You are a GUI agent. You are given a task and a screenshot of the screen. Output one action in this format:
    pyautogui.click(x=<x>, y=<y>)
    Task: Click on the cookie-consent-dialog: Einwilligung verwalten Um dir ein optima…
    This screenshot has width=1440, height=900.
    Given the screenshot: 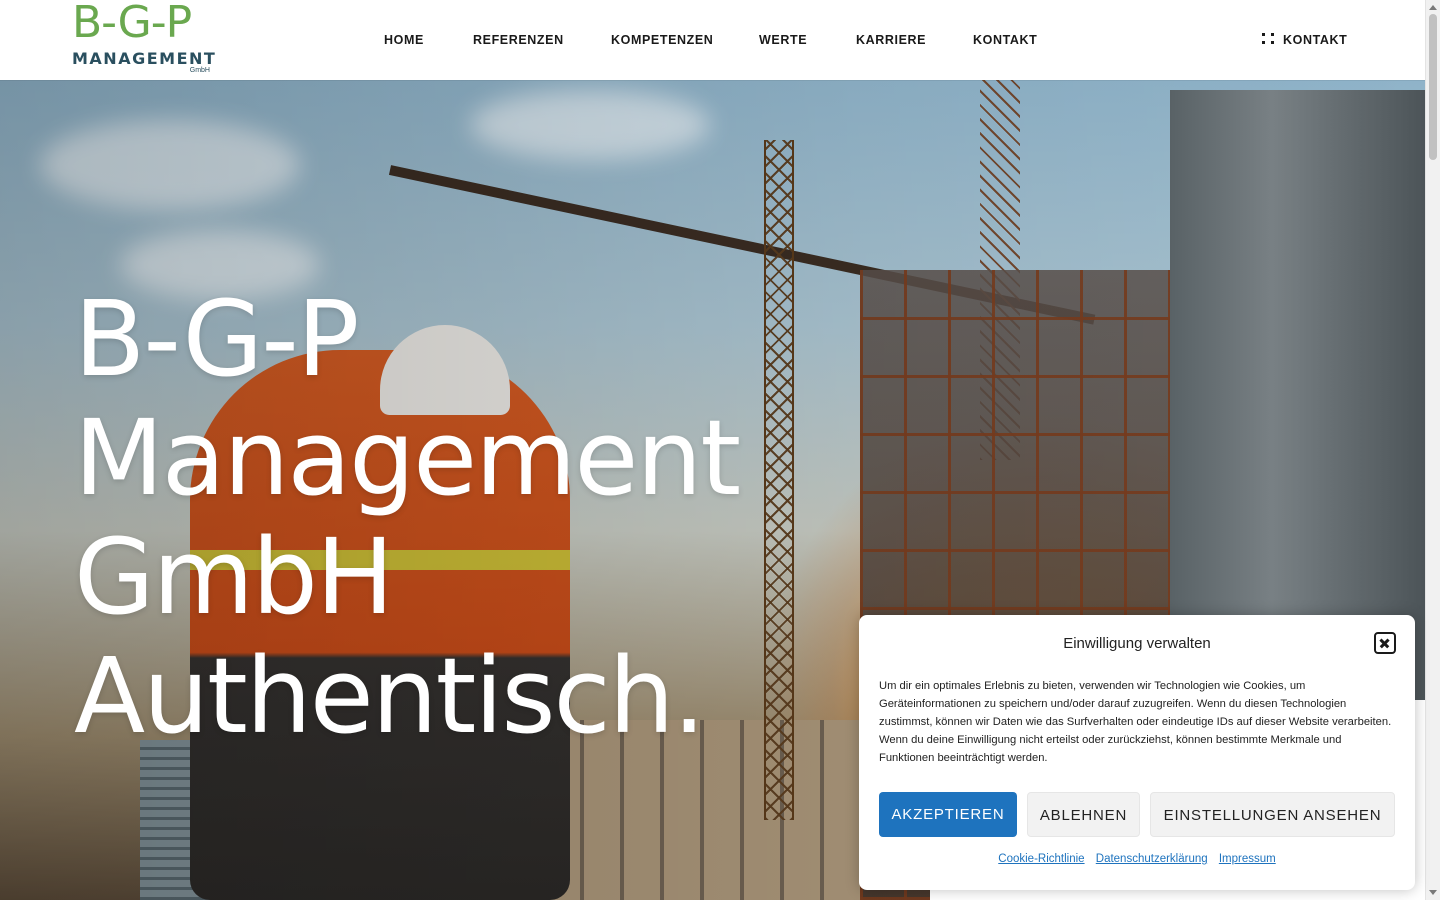 What is the action you would take?
    pyautogui.click(x=1137, y=752)
    